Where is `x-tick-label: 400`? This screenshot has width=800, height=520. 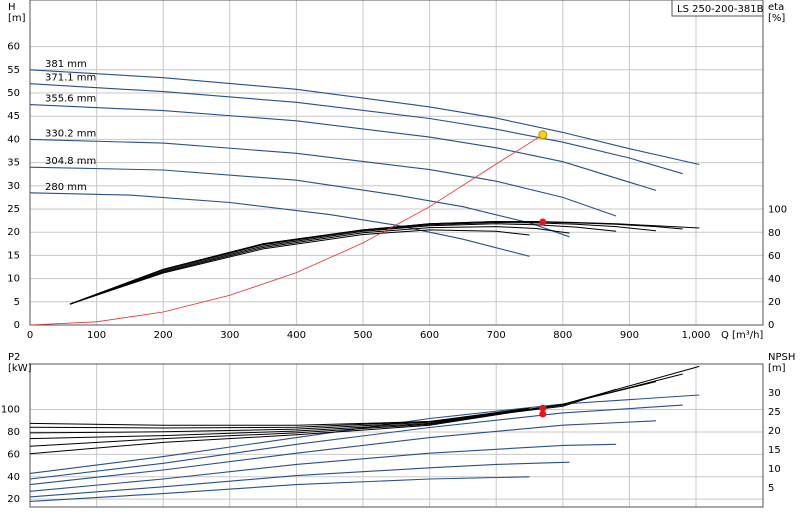
x-tick-label: 400 is located at coordinates (296, 335).